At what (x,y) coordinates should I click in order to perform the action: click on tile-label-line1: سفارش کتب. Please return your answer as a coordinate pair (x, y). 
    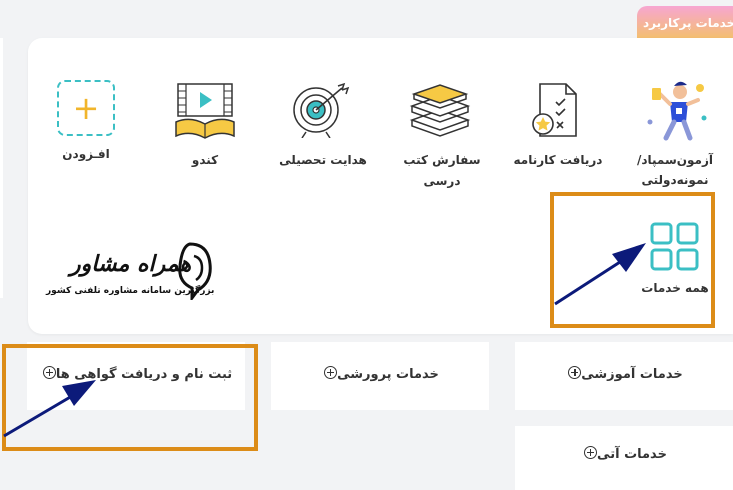
    Looking at the image, I should click on (442, 160).